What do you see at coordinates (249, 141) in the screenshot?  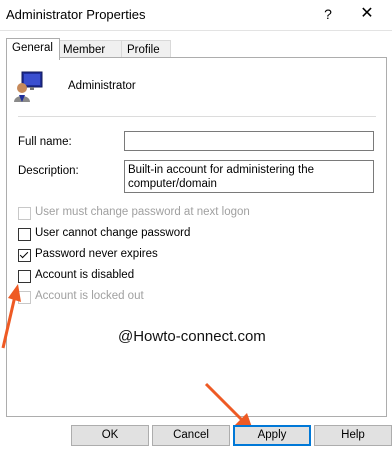 I see `full-name-field` at bounding box center [249, 141].